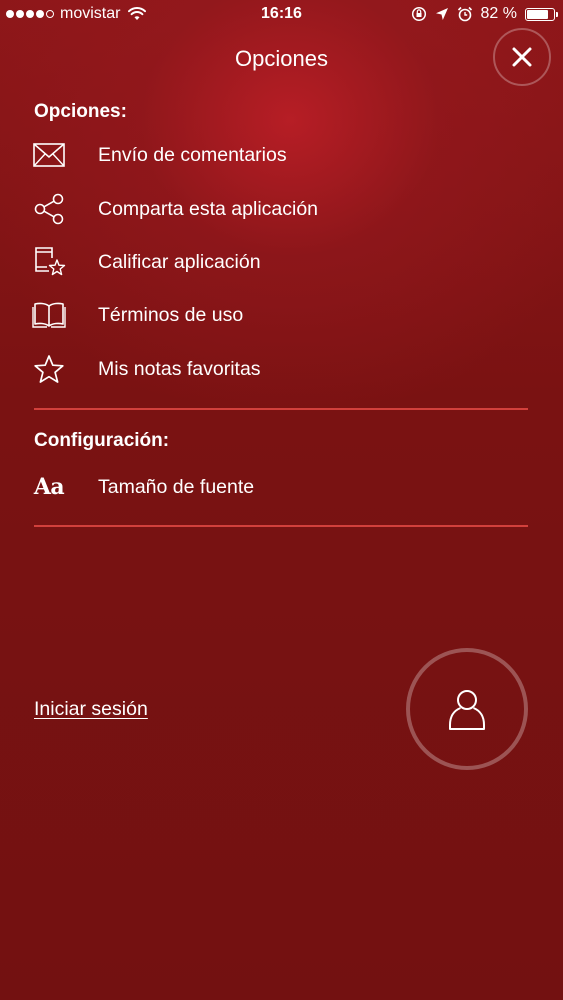 The image size is (563, 1000). I want to click on close-button, so click(522, 57).